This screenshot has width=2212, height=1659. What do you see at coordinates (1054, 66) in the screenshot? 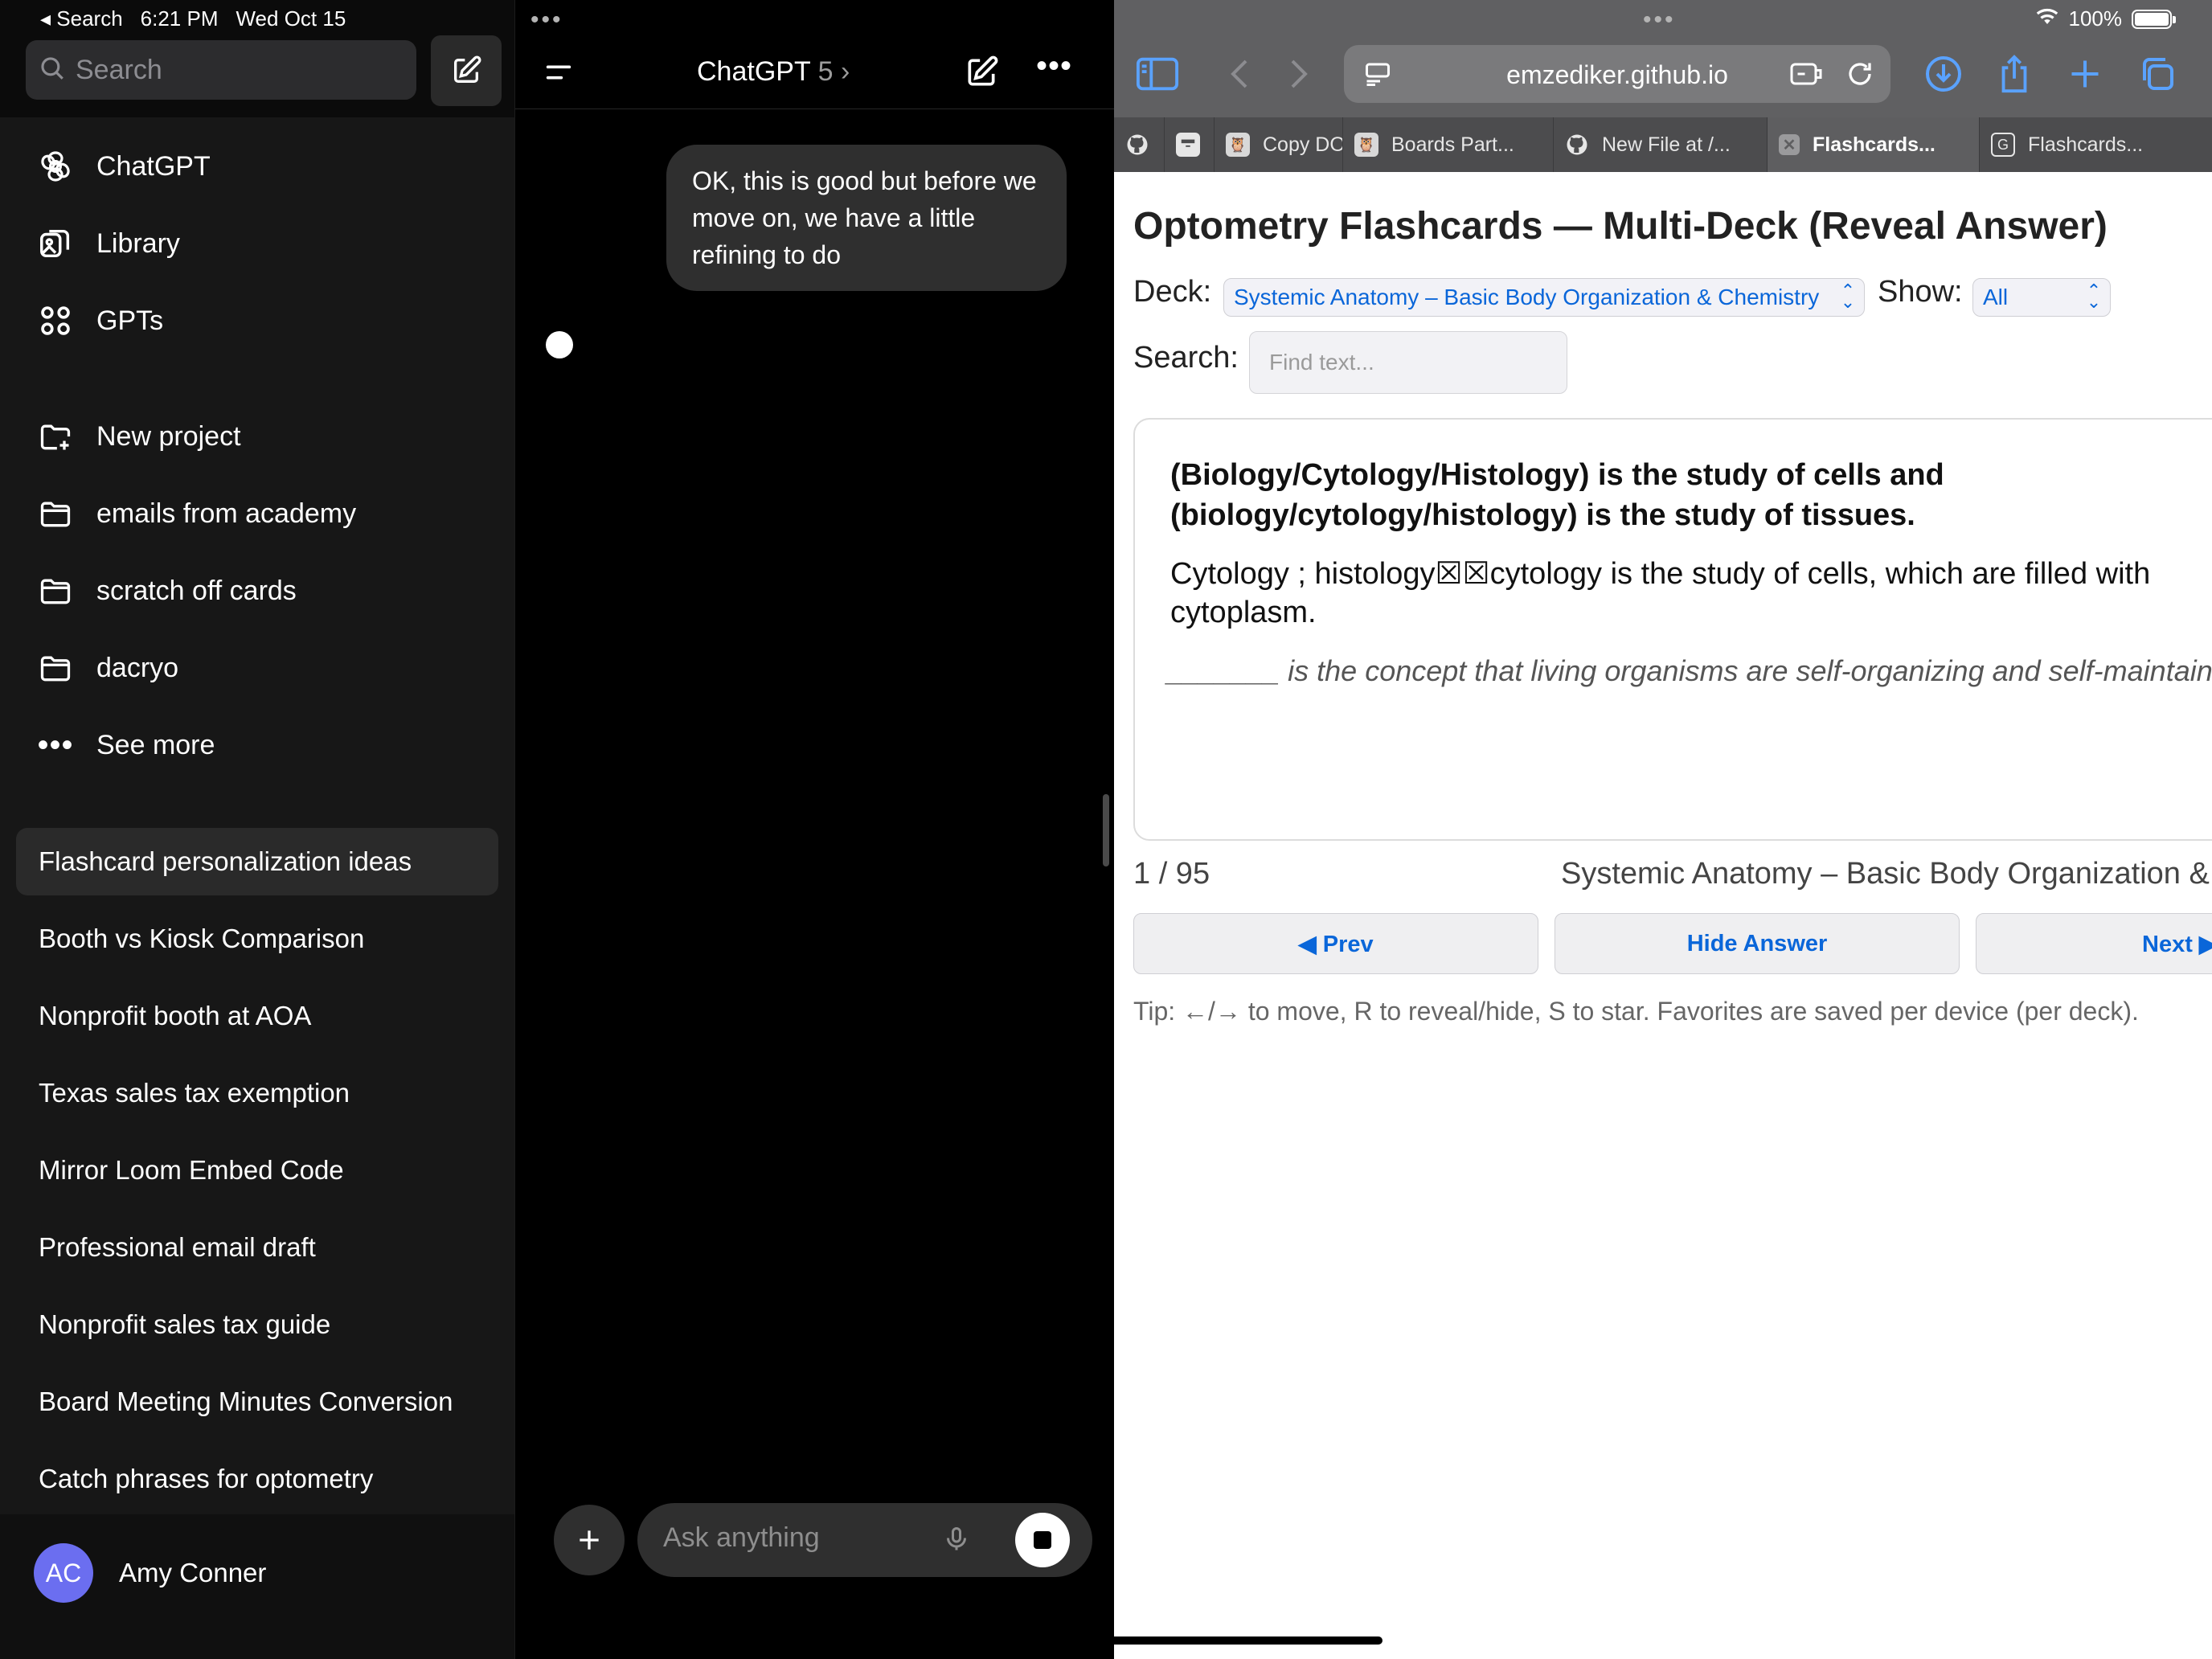
I see `more-options-icon: •••` at bounding box center [1054, 66].